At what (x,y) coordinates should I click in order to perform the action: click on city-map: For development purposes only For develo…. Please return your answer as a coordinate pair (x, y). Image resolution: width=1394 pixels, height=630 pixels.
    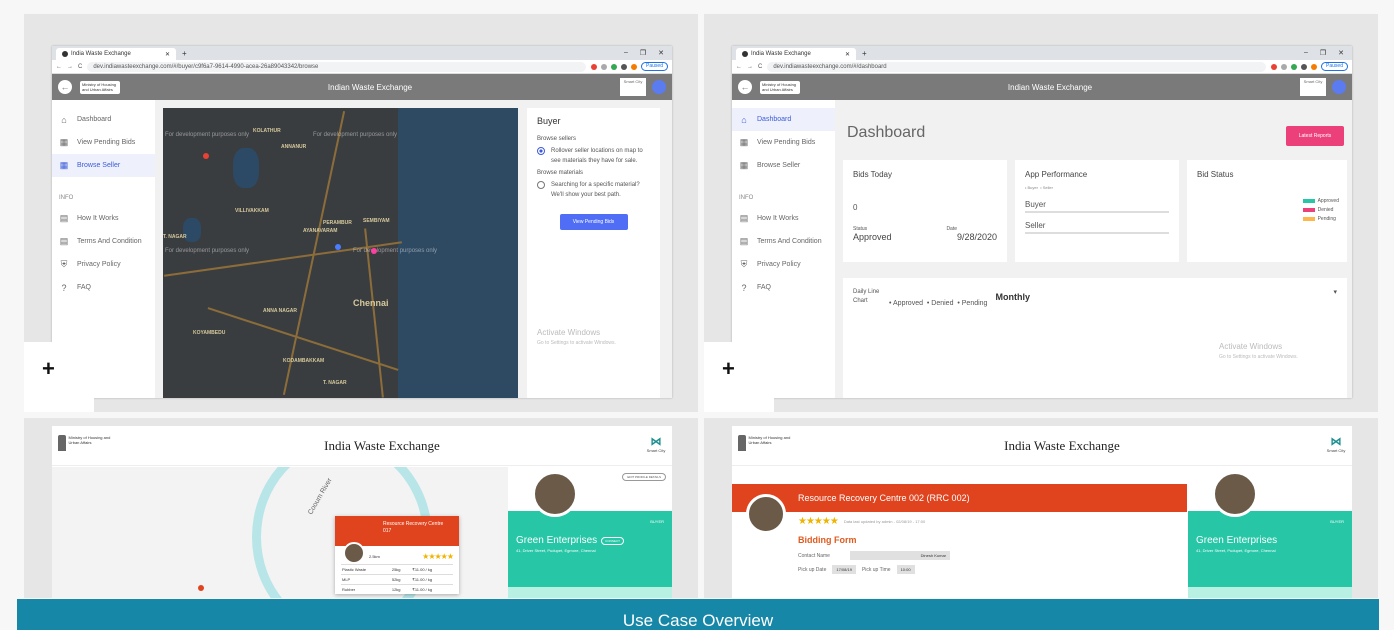
    Looking at the image, I should click on (340, 253).